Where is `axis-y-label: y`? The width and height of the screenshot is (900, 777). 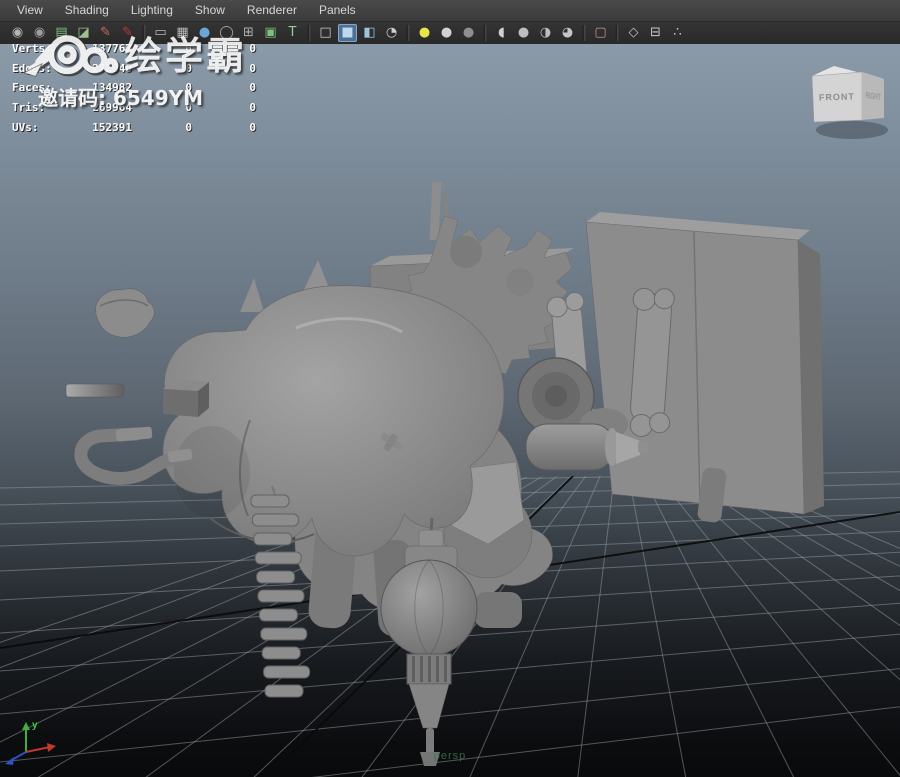
axis-y-label: y is located at coordinates (35, 725).